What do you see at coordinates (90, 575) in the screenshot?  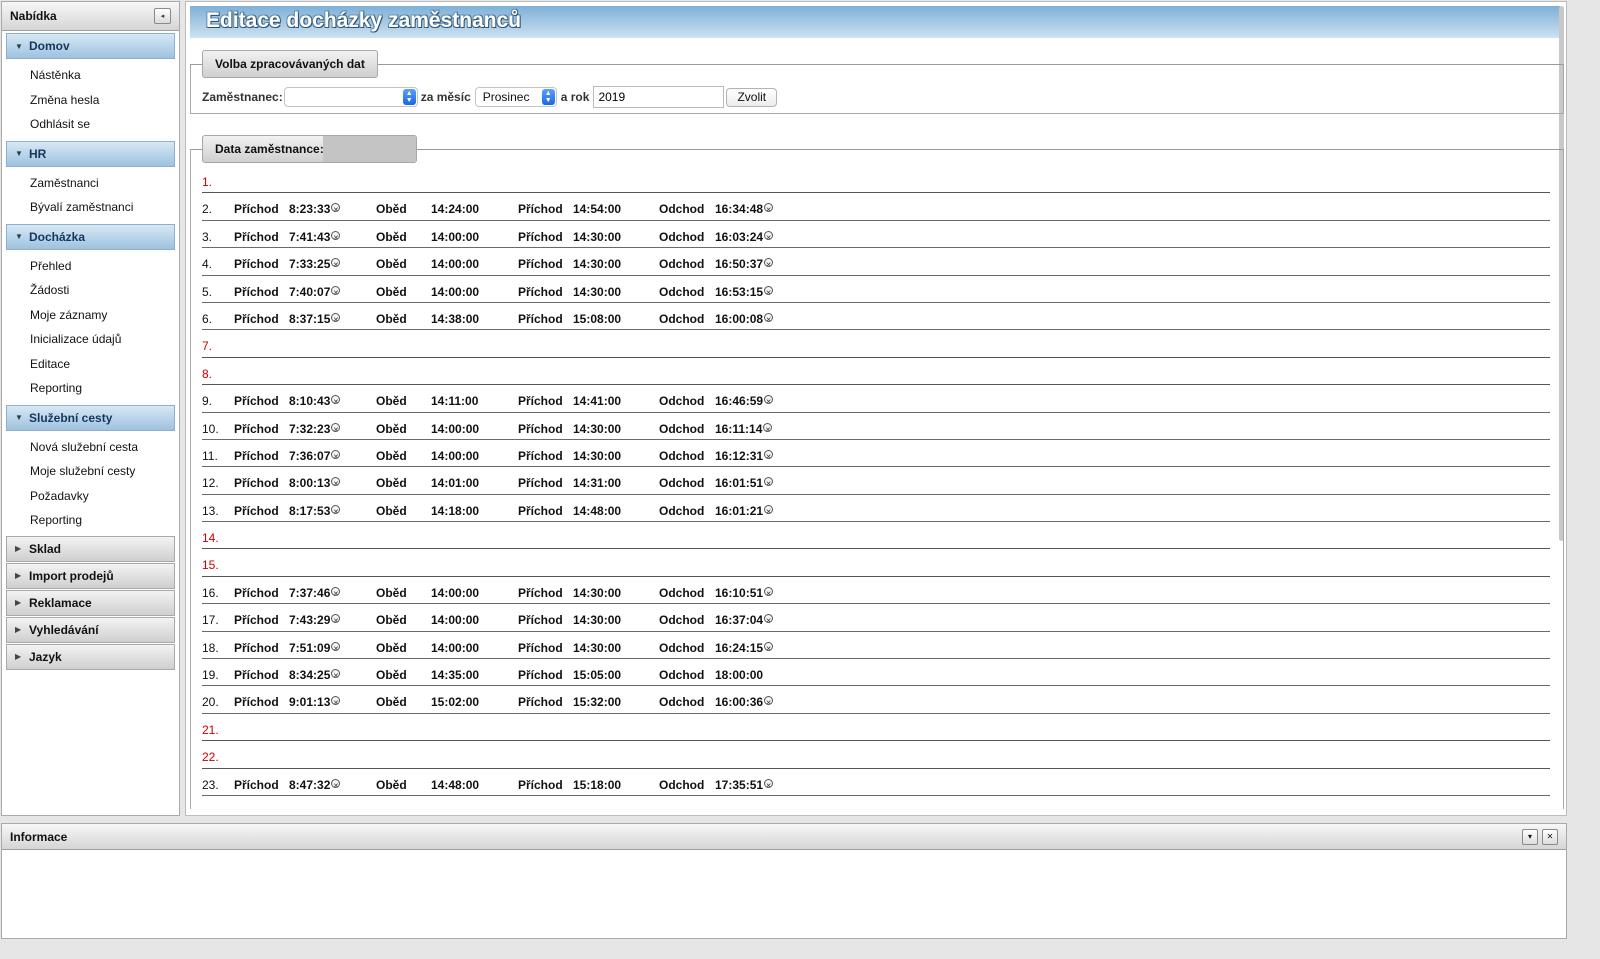 I see `sidebar-section-header: ▶ Import prodejů` at bounding box center [90, 575].